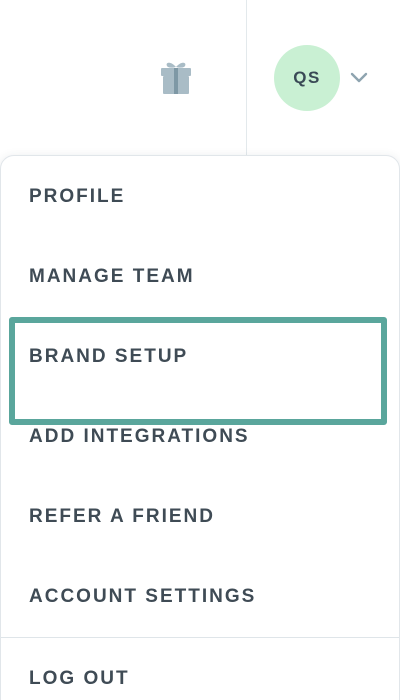  I want to click on account-menu-toggle: QS, so click(324, 78).